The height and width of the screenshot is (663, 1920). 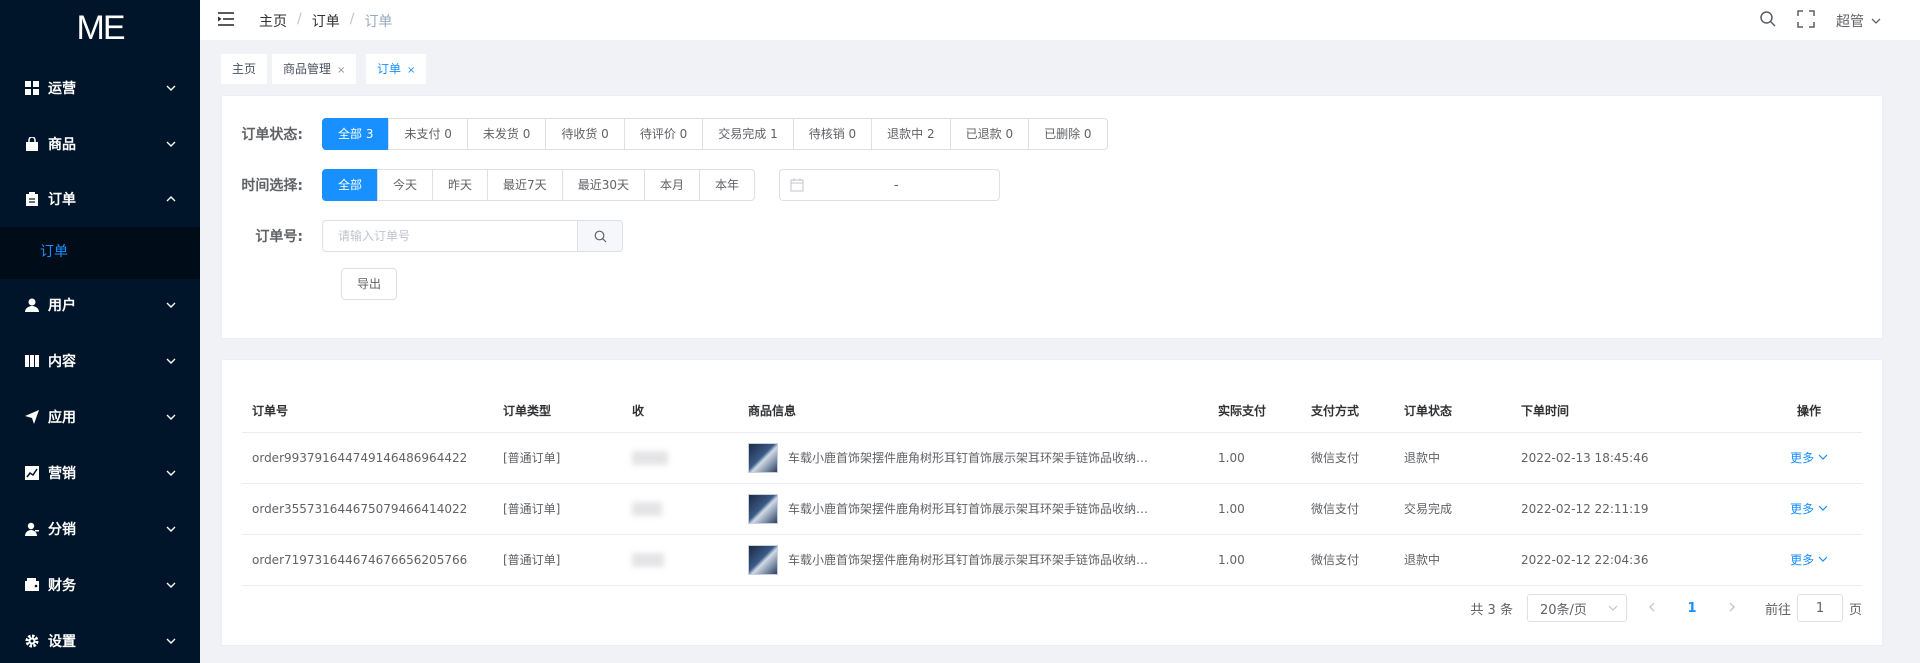 I want to click on sidebar-item-label: 商品, so click(x=62, y=145).